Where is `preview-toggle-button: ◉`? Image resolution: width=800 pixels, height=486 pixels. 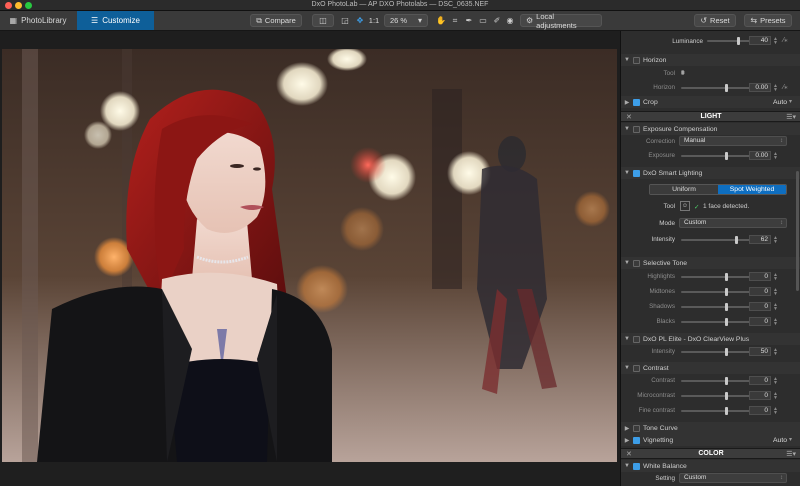 preview-toggle-button: ◉ is located at coordinates (510, 20).